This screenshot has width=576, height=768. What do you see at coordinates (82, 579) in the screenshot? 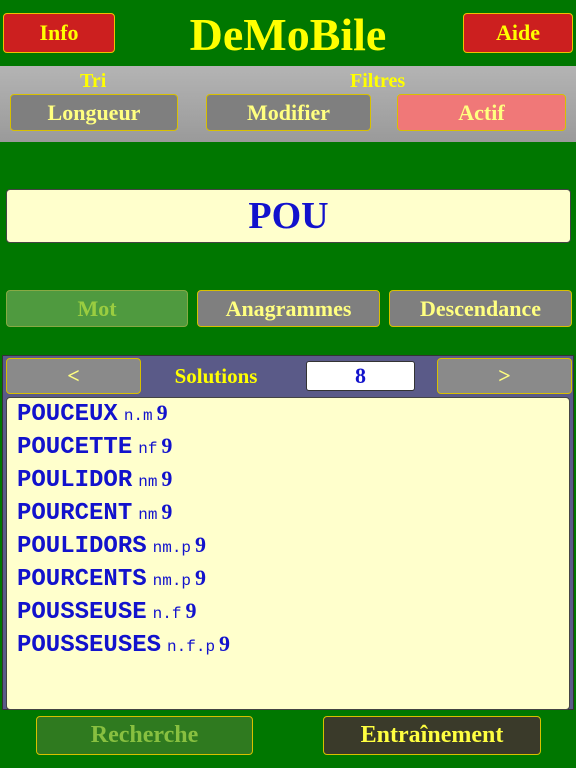
I see `solution-word: POURCENTS` at bounding box center [82, 579].